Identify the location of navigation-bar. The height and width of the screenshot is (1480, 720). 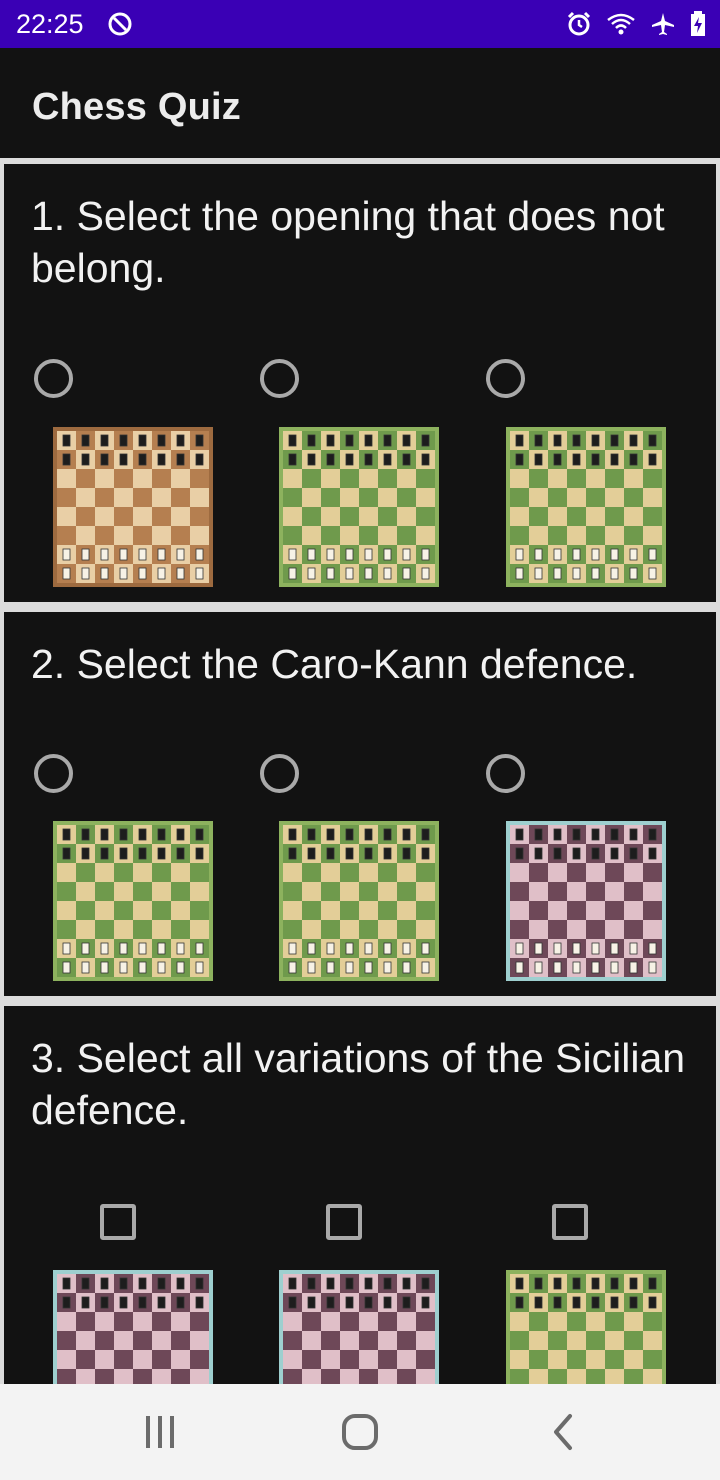
(360, 1432).